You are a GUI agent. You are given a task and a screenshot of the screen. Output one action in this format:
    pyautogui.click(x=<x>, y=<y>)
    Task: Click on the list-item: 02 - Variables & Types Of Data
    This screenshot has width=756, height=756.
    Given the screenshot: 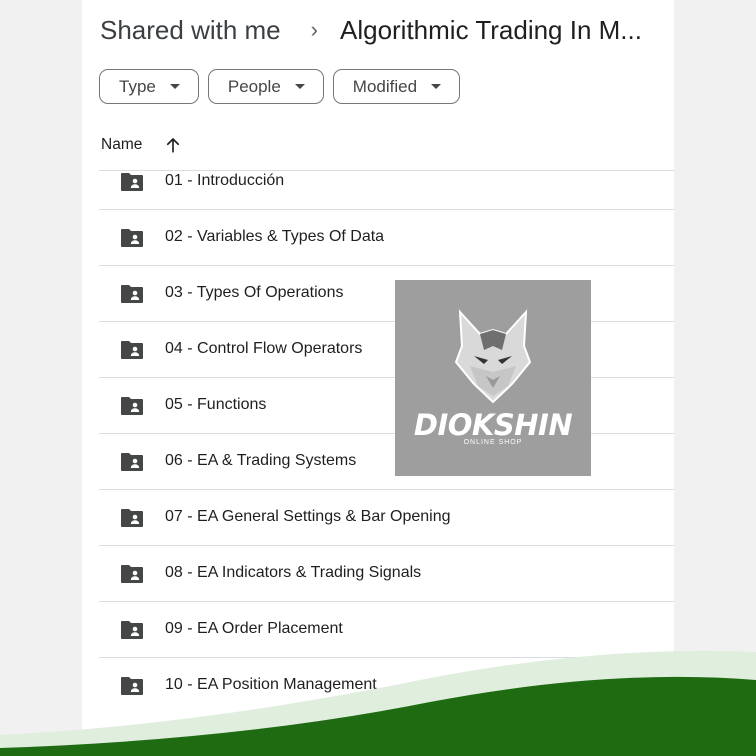 What is the action you would take?
    pyautogui.click(x=386, y=237)
    